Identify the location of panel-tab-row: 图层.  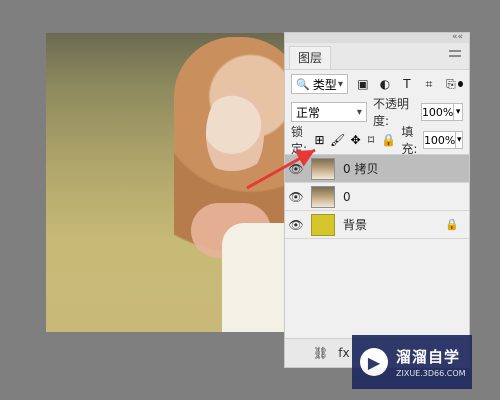
(377, 56).